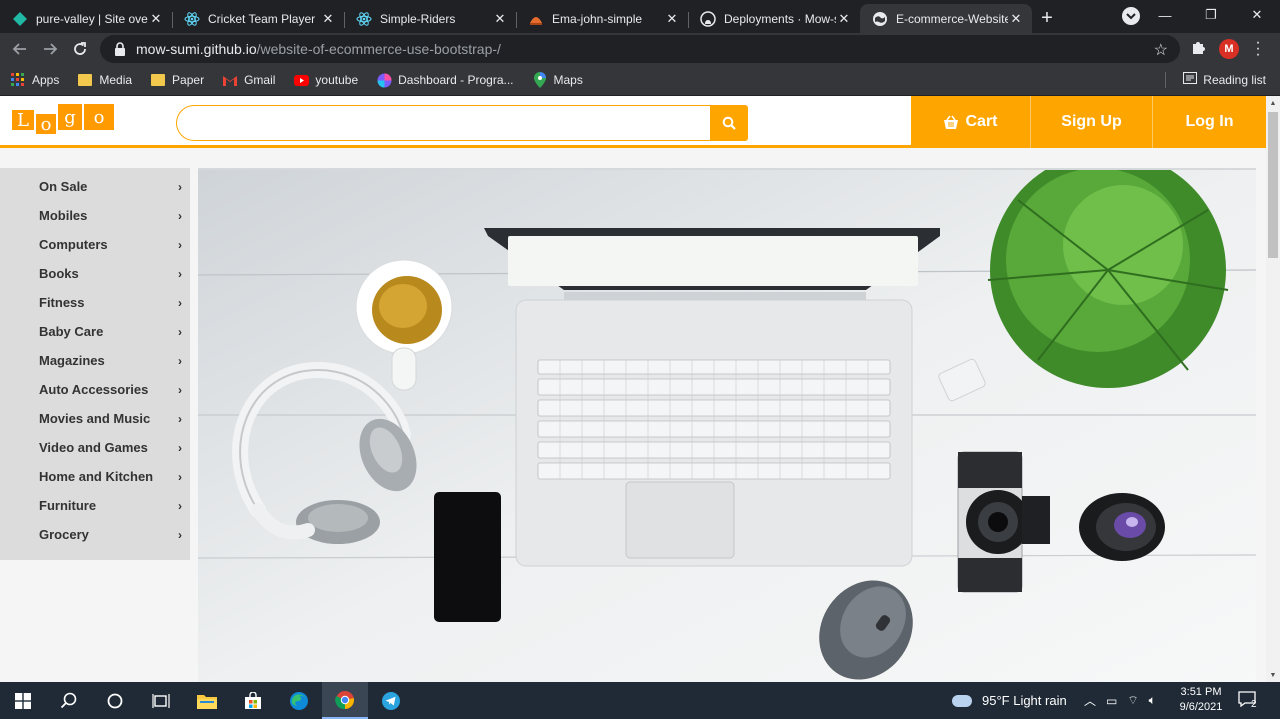  I want to click on category-item: Baby Care ›, so click(95, 331).